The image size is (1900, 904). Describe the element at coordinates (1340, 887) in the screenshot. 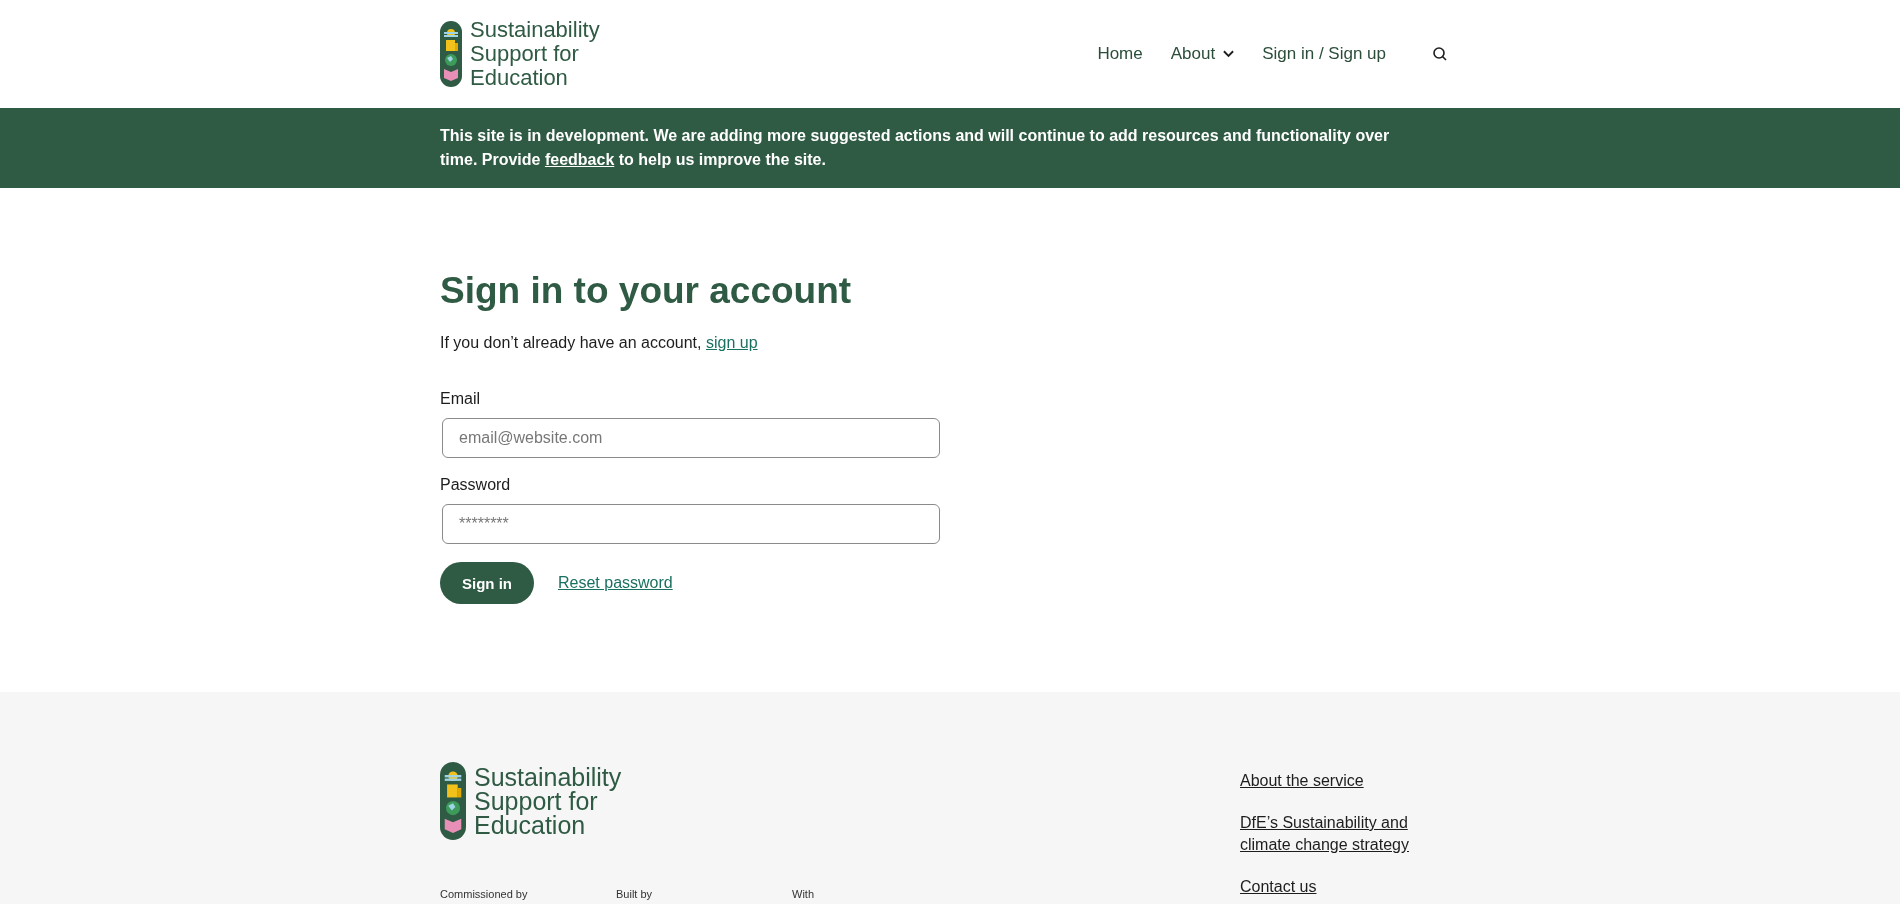

I see `footer-link: Contact us` at that location.